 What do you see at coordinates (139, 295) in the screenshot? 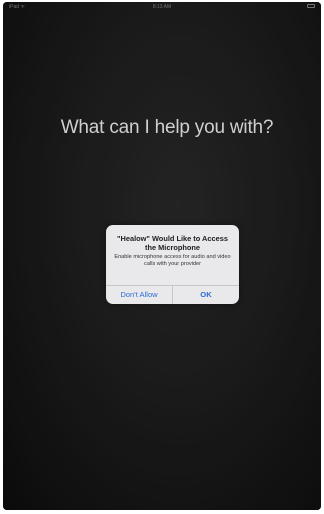
I see `dont-allow-button: Don't Allow` at bounding box center [139, 295].